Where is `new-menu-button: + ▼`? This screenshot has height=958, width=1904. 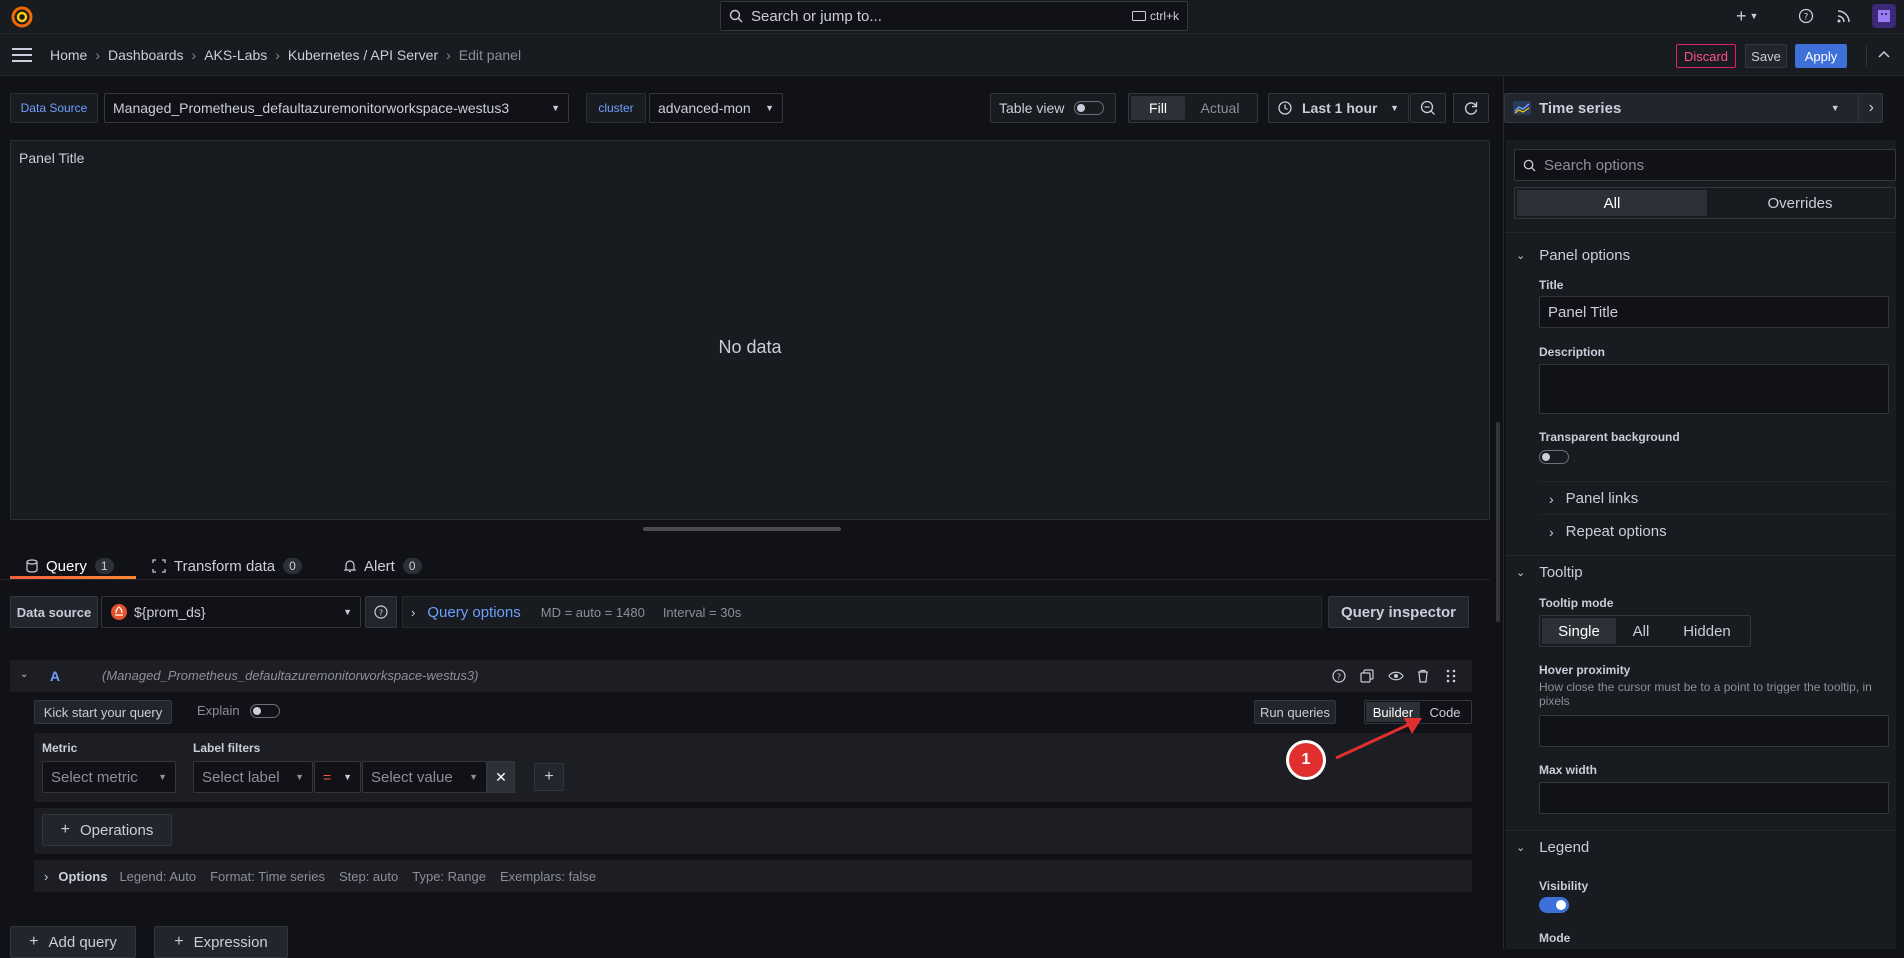 new-menu-button: + ▼ is located at coordinates (1747, 16).